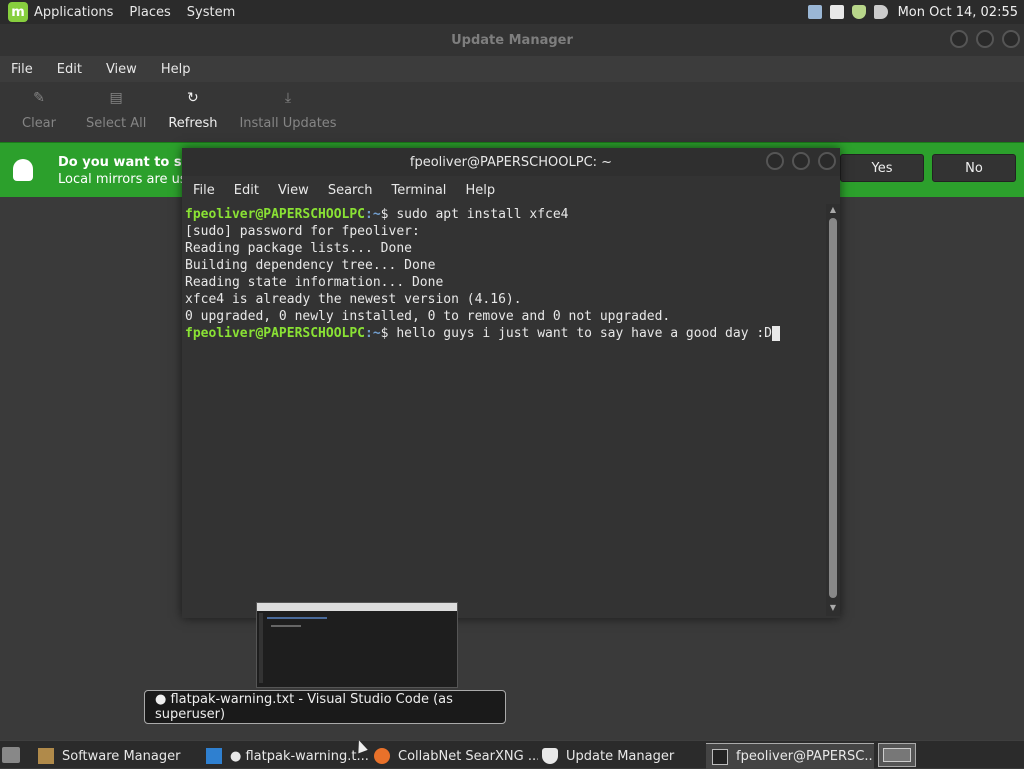  Describe the element at coordinates (310, 265) in the screenshot. I see `output-line: Building dependency tree... Done` at that location.